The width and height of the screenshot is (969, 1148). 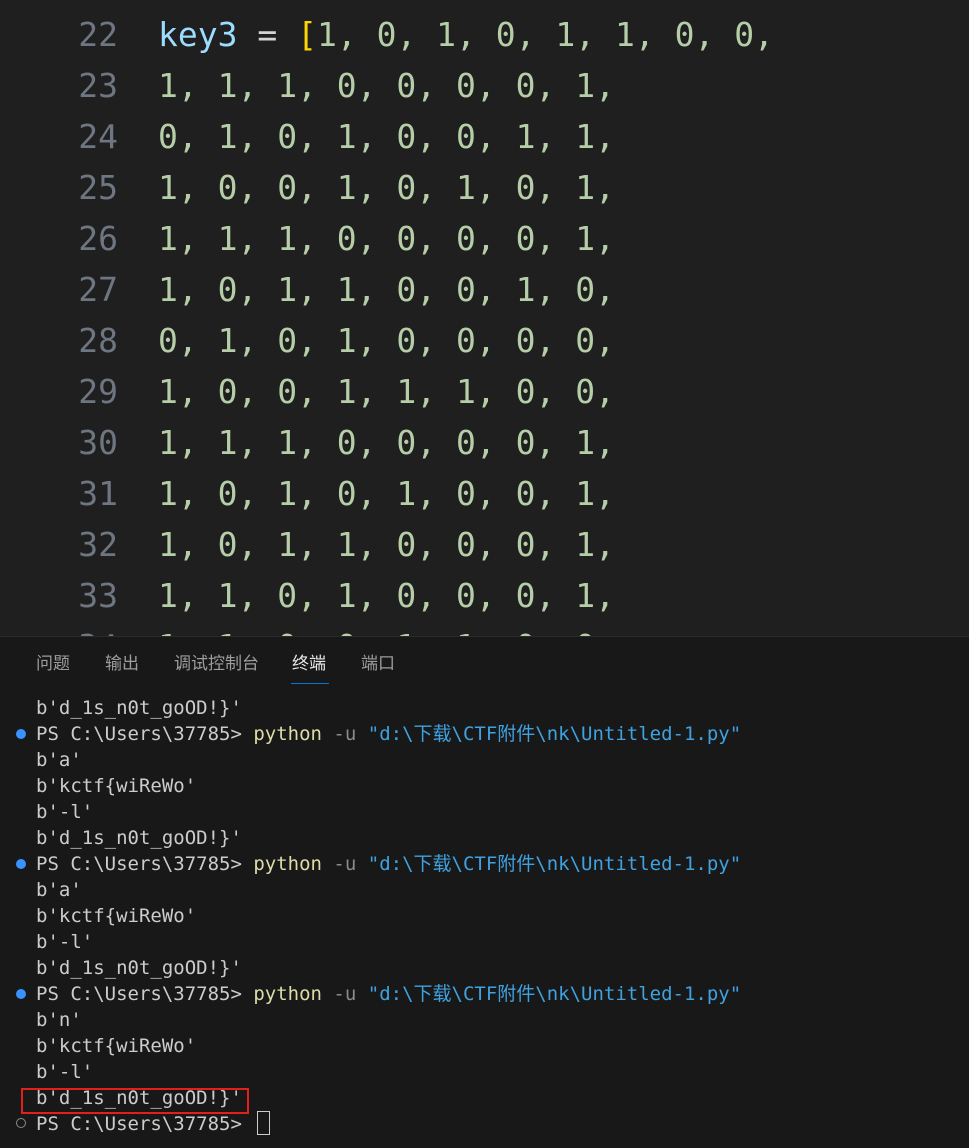 I want to click on terminal-cursor, so click(x=264, y=1122).